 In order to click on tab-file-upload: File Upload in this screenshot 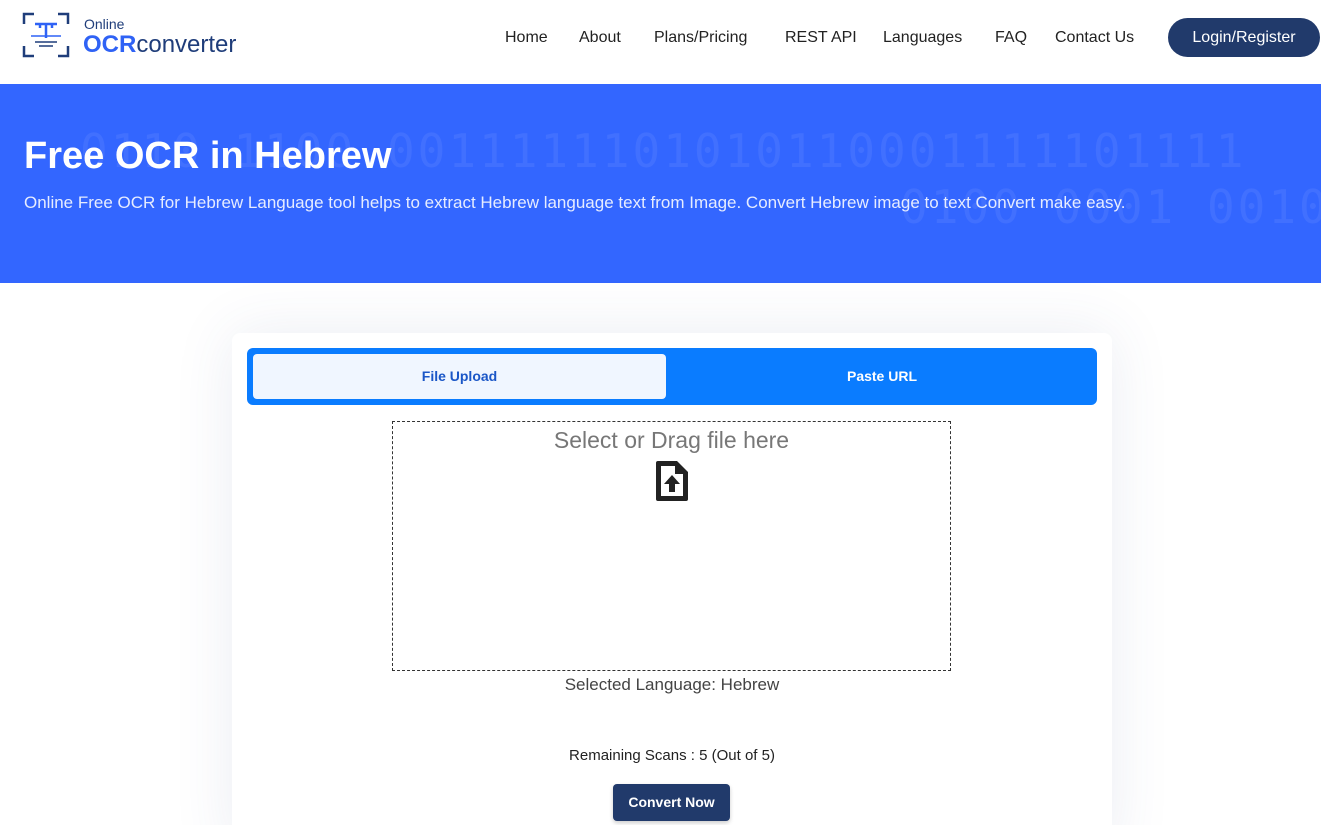, I will do `click(459, 376)`.